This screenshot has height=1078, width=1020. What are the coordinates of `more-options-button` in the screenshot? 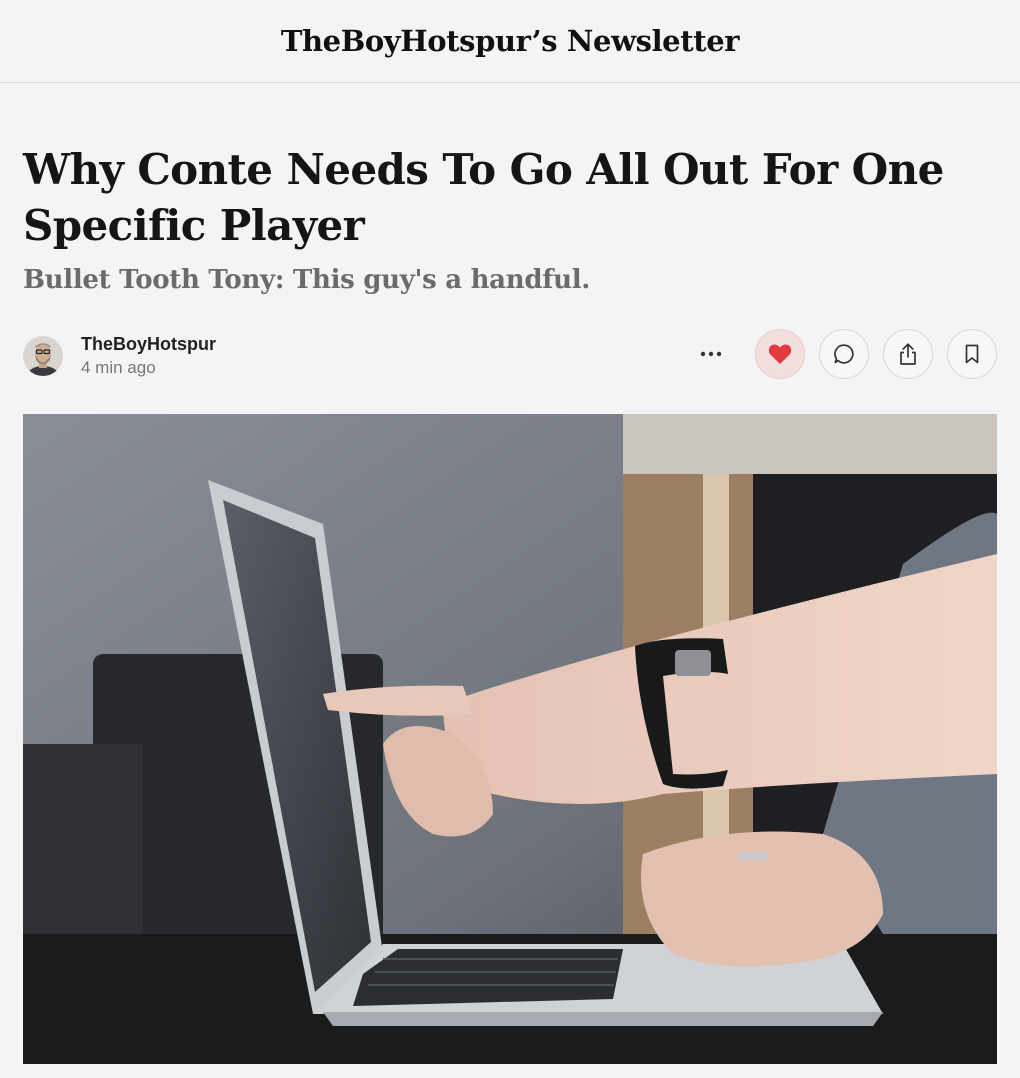 It's located at (711, 354).